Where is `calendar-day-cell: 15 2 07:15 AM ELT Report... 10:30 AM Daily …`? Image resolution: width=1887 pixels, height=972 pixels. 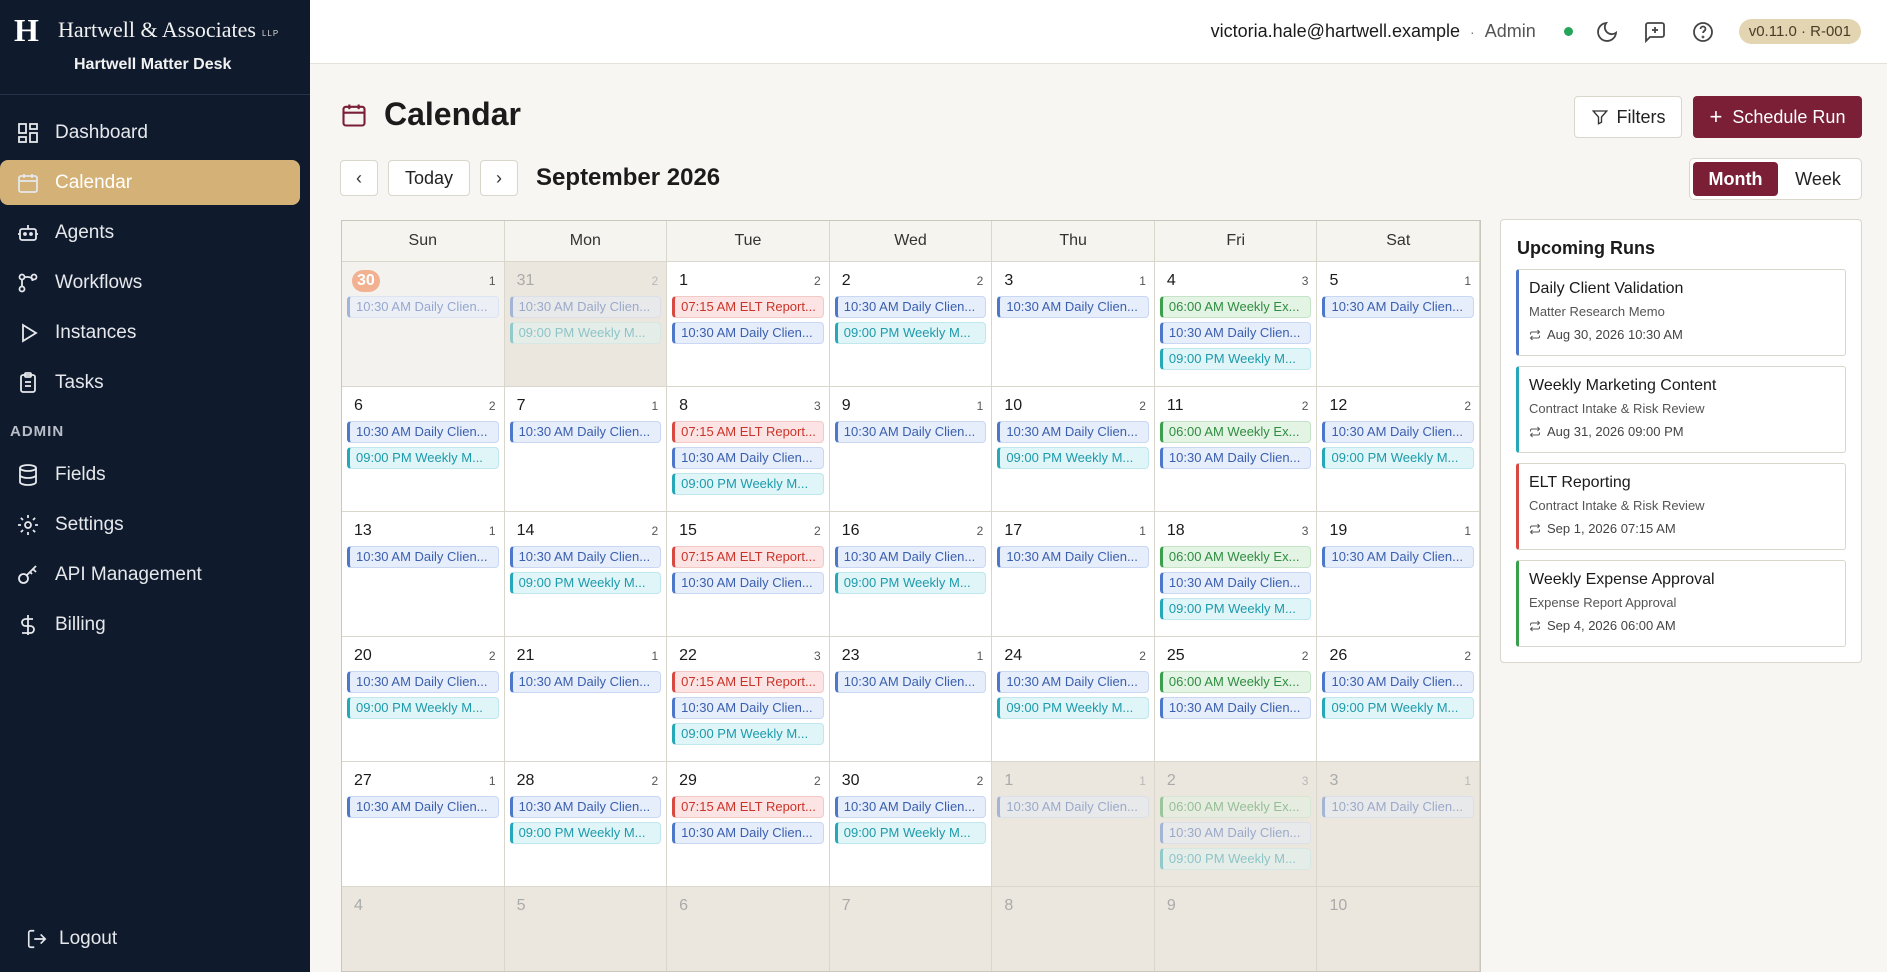
calendar-day-cell: 15 2 07:15 AM ELT Report... 10:30 AM Daily … is located at coordinates (748, 574).